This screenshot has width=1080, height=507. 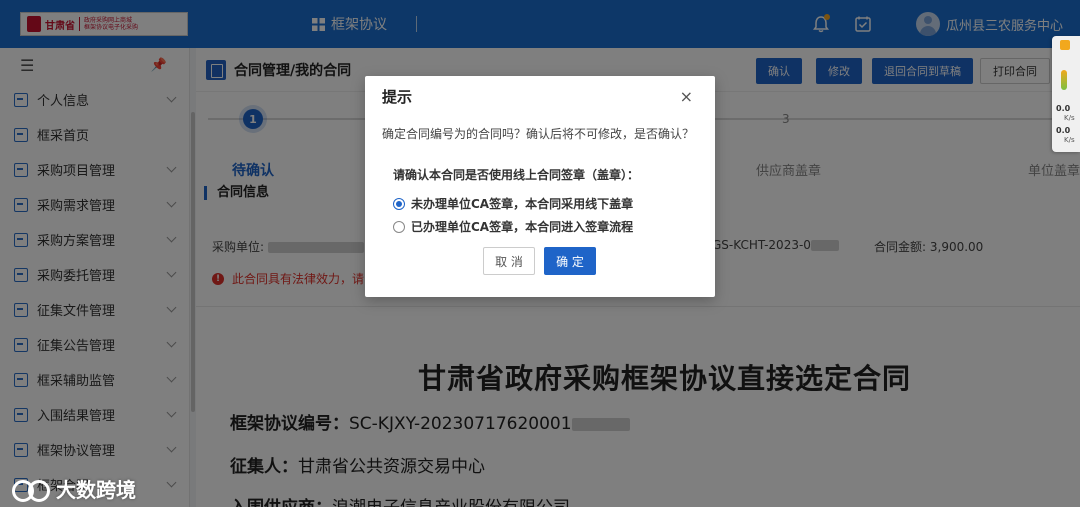 What do you see at coordinates (513, 203) in the screenshot?
I see `option-offline-seal: 未办理单位CA签章，本合同采用线下盖章` at bounding box center [513, 203].